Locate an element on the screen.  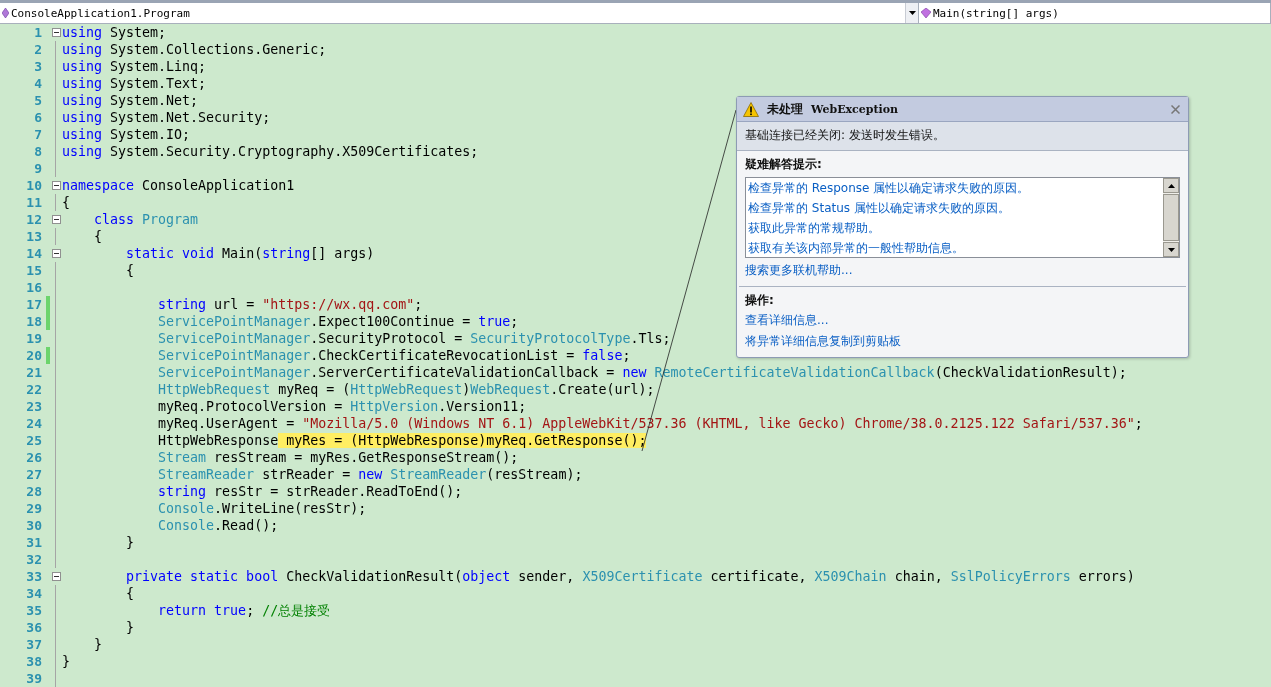
down-arrow-icon is located at coordinates (1171, 249).